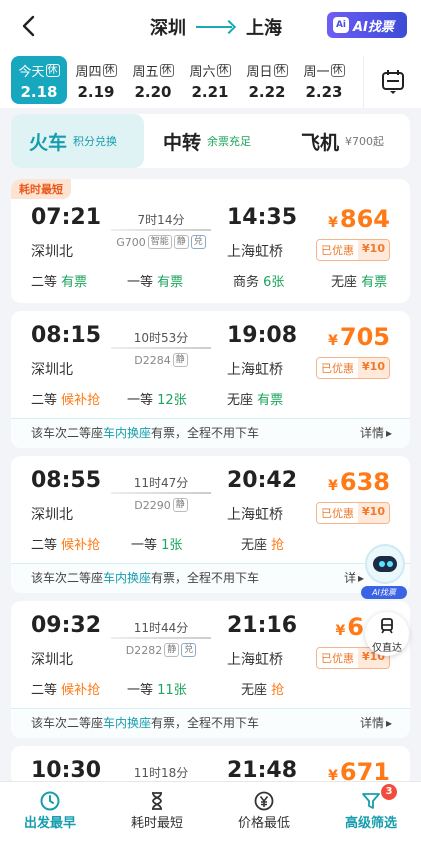  I want to click on train-info: D2284 静, so click(161, 360).